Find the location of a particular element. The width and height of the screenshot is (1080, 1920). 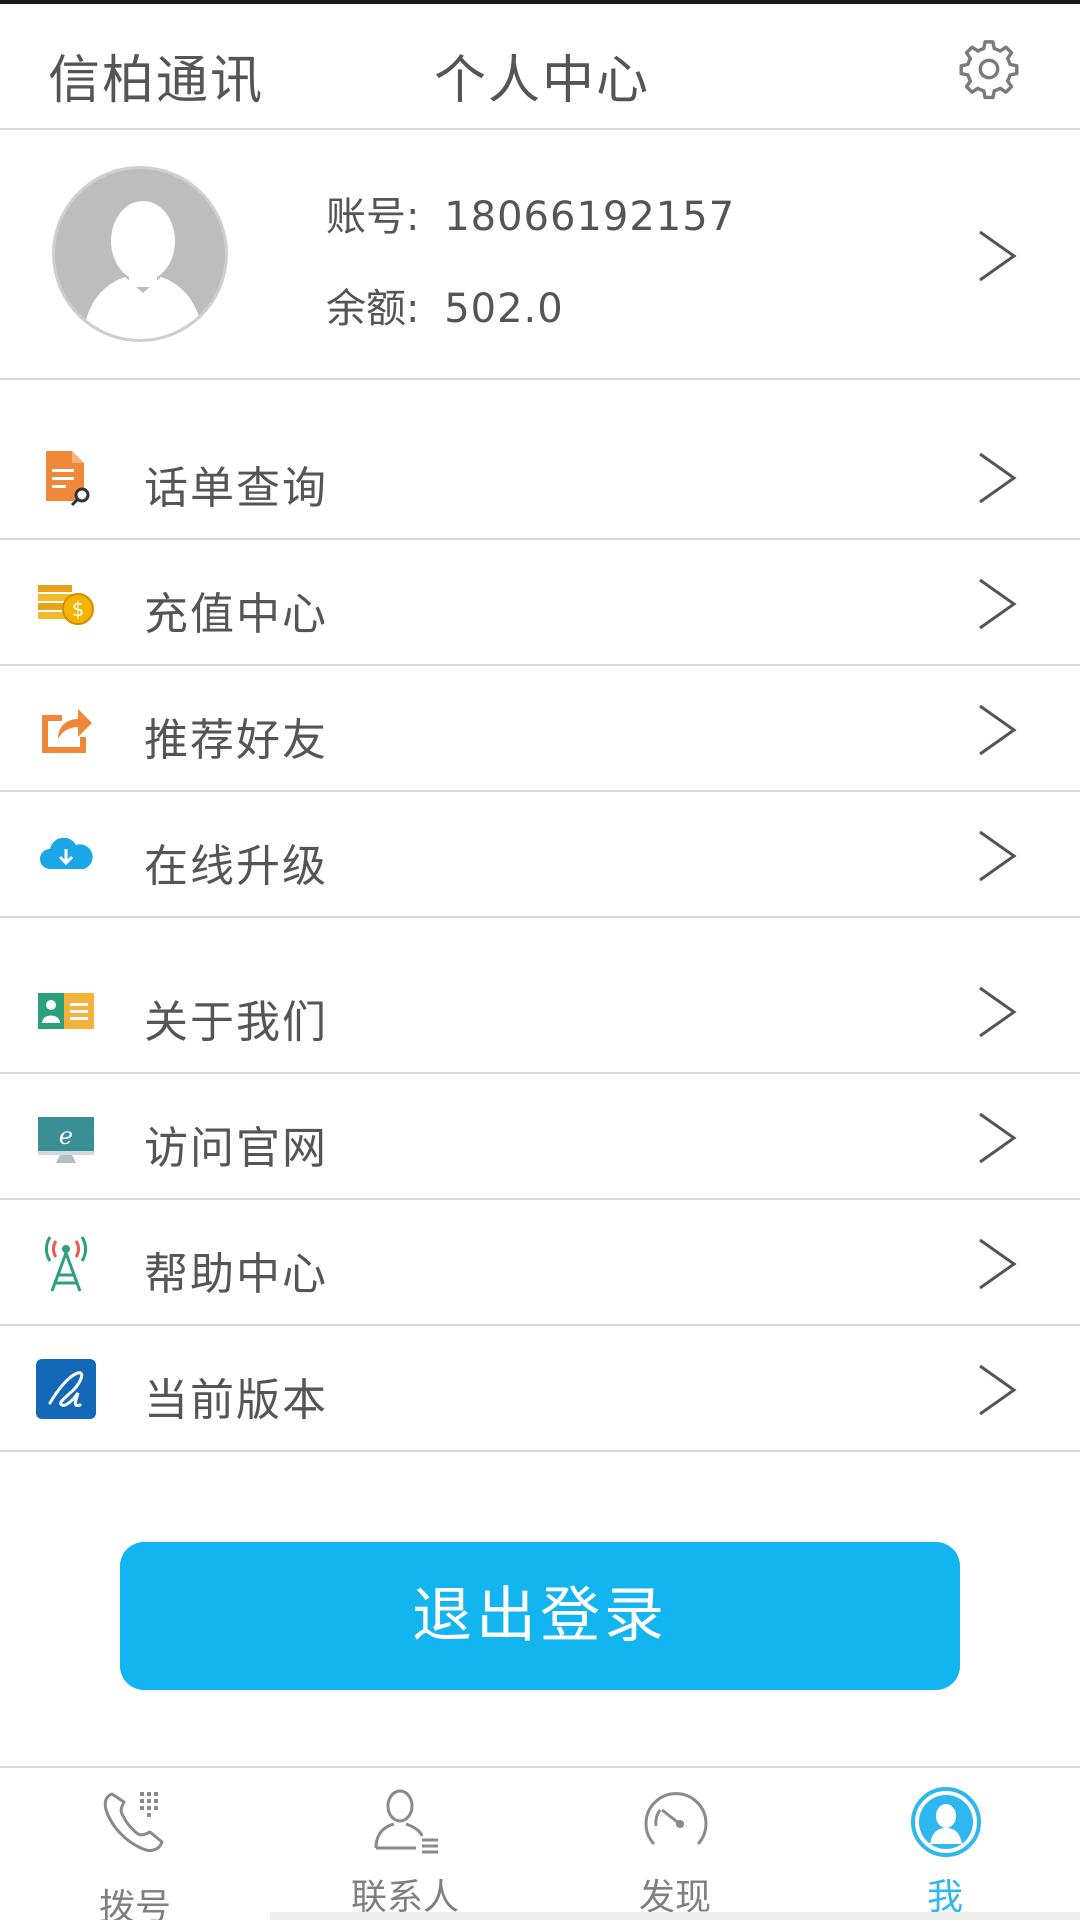

bottom-tab-bar: 拨号 联系人 发现 我 is located at coordinates (540, 1843).